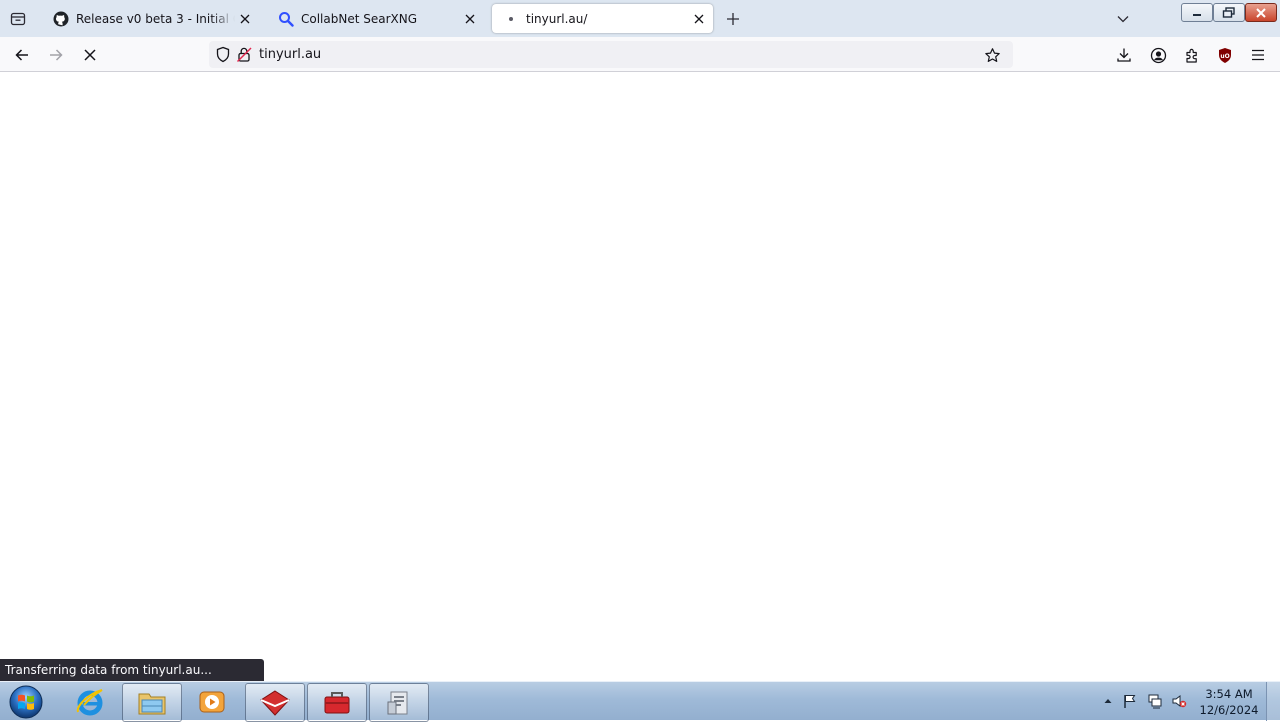 The width and height of the screenshot is (1280, 722). I want to click on close-window-icon, so click(1261, 12).